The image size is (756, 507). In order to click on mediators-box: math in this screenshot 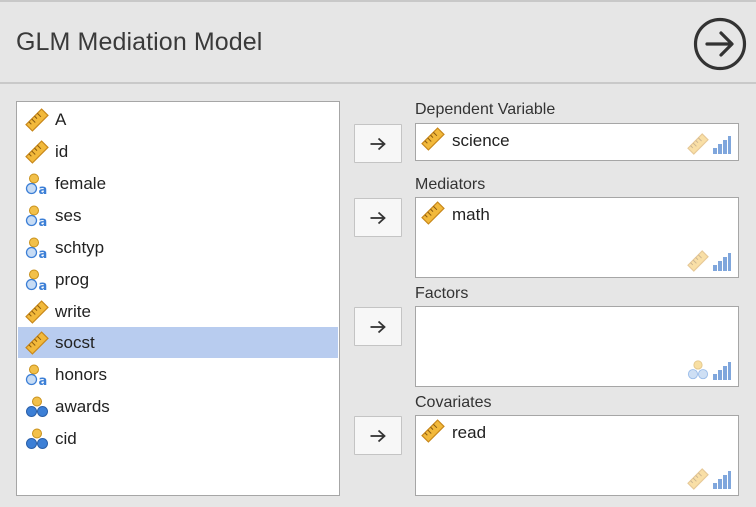, I will do `click(577, 237)`.